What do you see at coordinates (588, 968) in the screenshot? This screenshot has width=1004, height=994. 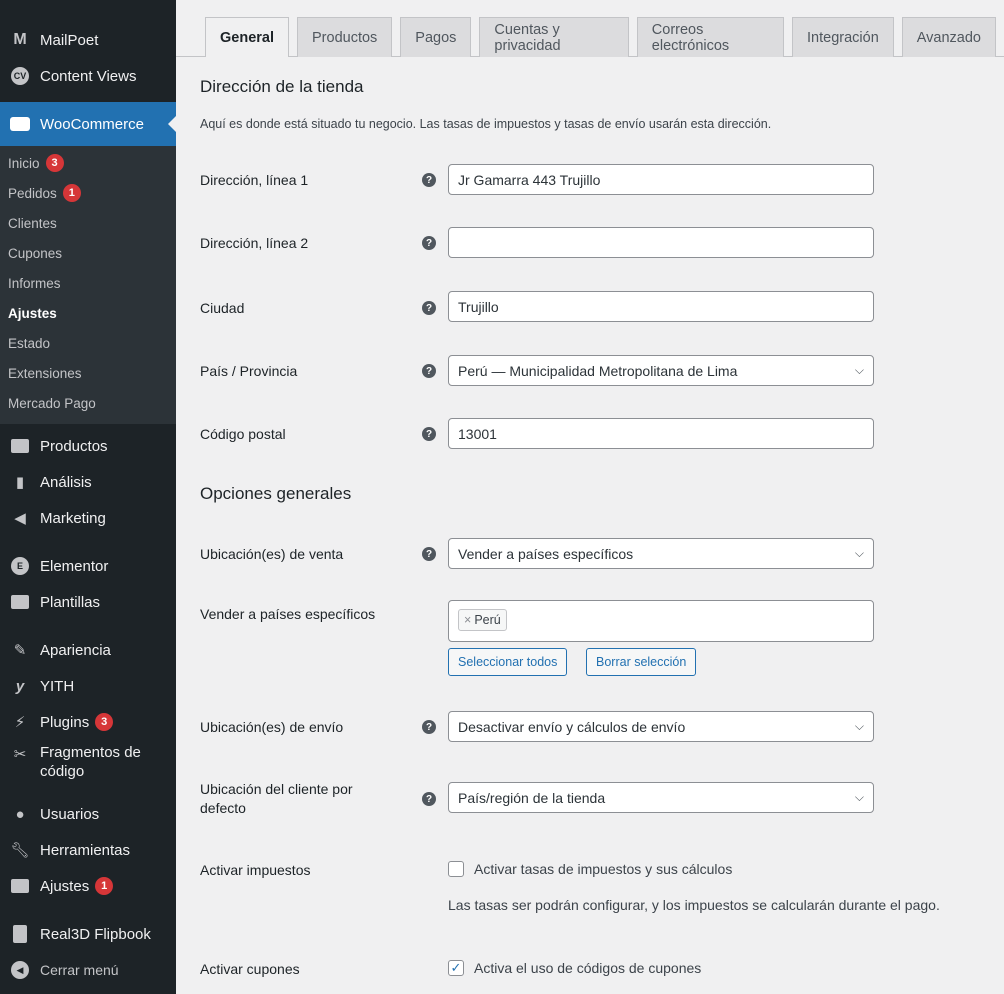 I see `checkbox-label: Activa el uso de códigos de cupones` at bounding box center [588, 968].